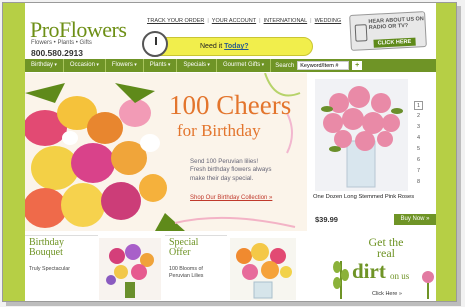  I want to click on dirt-click-here: Click Here », so click(387, 294).